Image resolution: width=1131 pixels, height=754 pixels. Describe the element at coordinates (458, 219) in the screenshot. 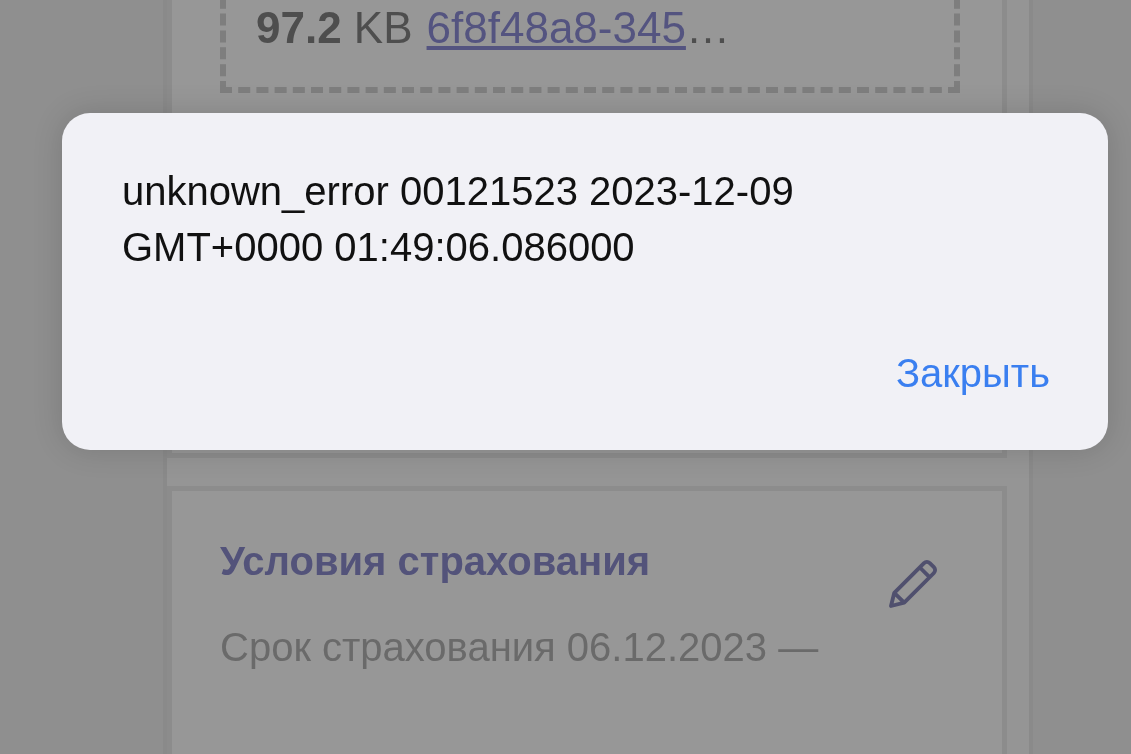

I see `error-message: unknown_error 00121523 2023-12-09 GMT+0000 01:49:06.086000` at that location.